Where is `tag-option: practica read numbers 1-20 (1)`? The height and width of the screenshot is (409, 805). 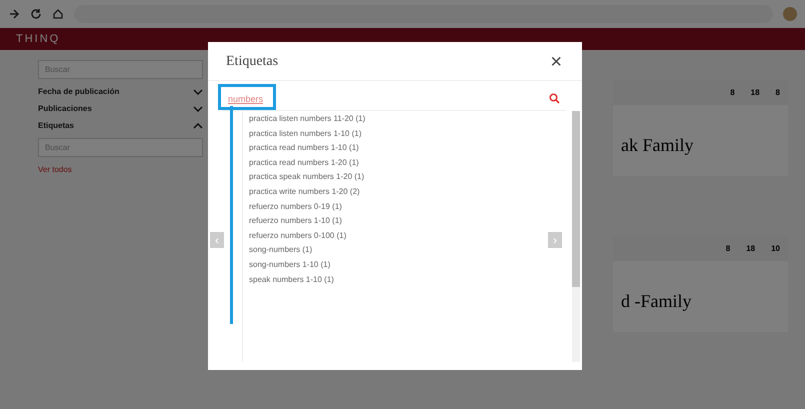
tag-option: practica read numbers 1-20 (1) is located at coordinates (410, 162).